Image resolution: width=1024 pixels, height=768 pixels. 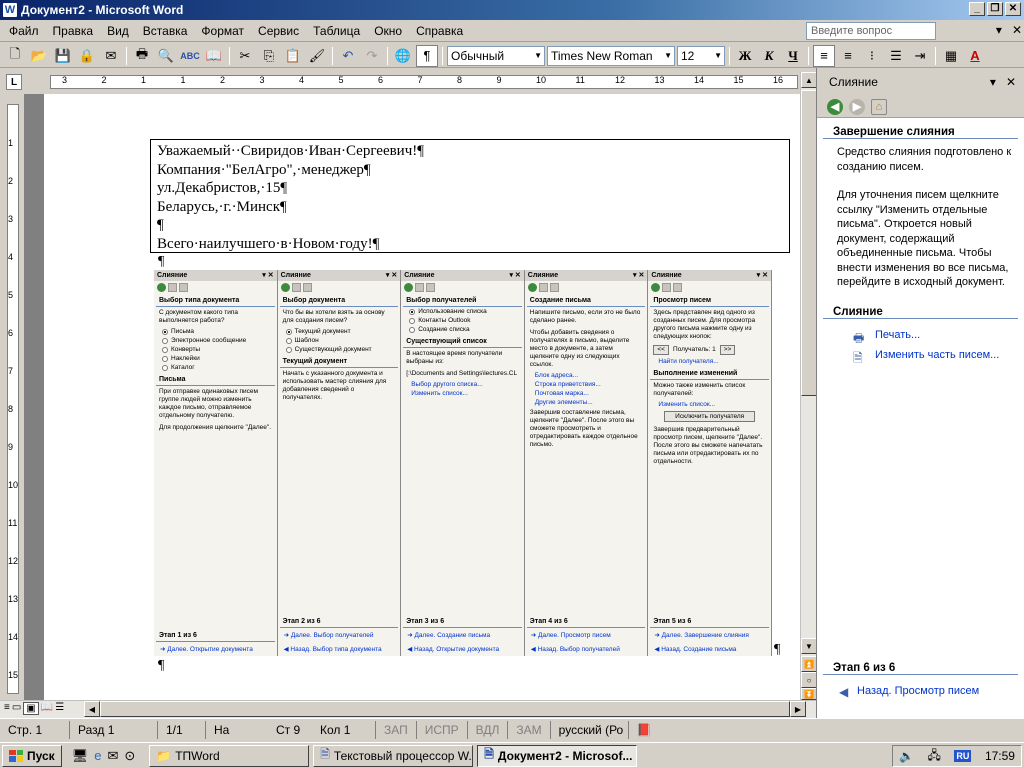 I want to click on next-page-icon: ⏬, so click(x=809, y=694).